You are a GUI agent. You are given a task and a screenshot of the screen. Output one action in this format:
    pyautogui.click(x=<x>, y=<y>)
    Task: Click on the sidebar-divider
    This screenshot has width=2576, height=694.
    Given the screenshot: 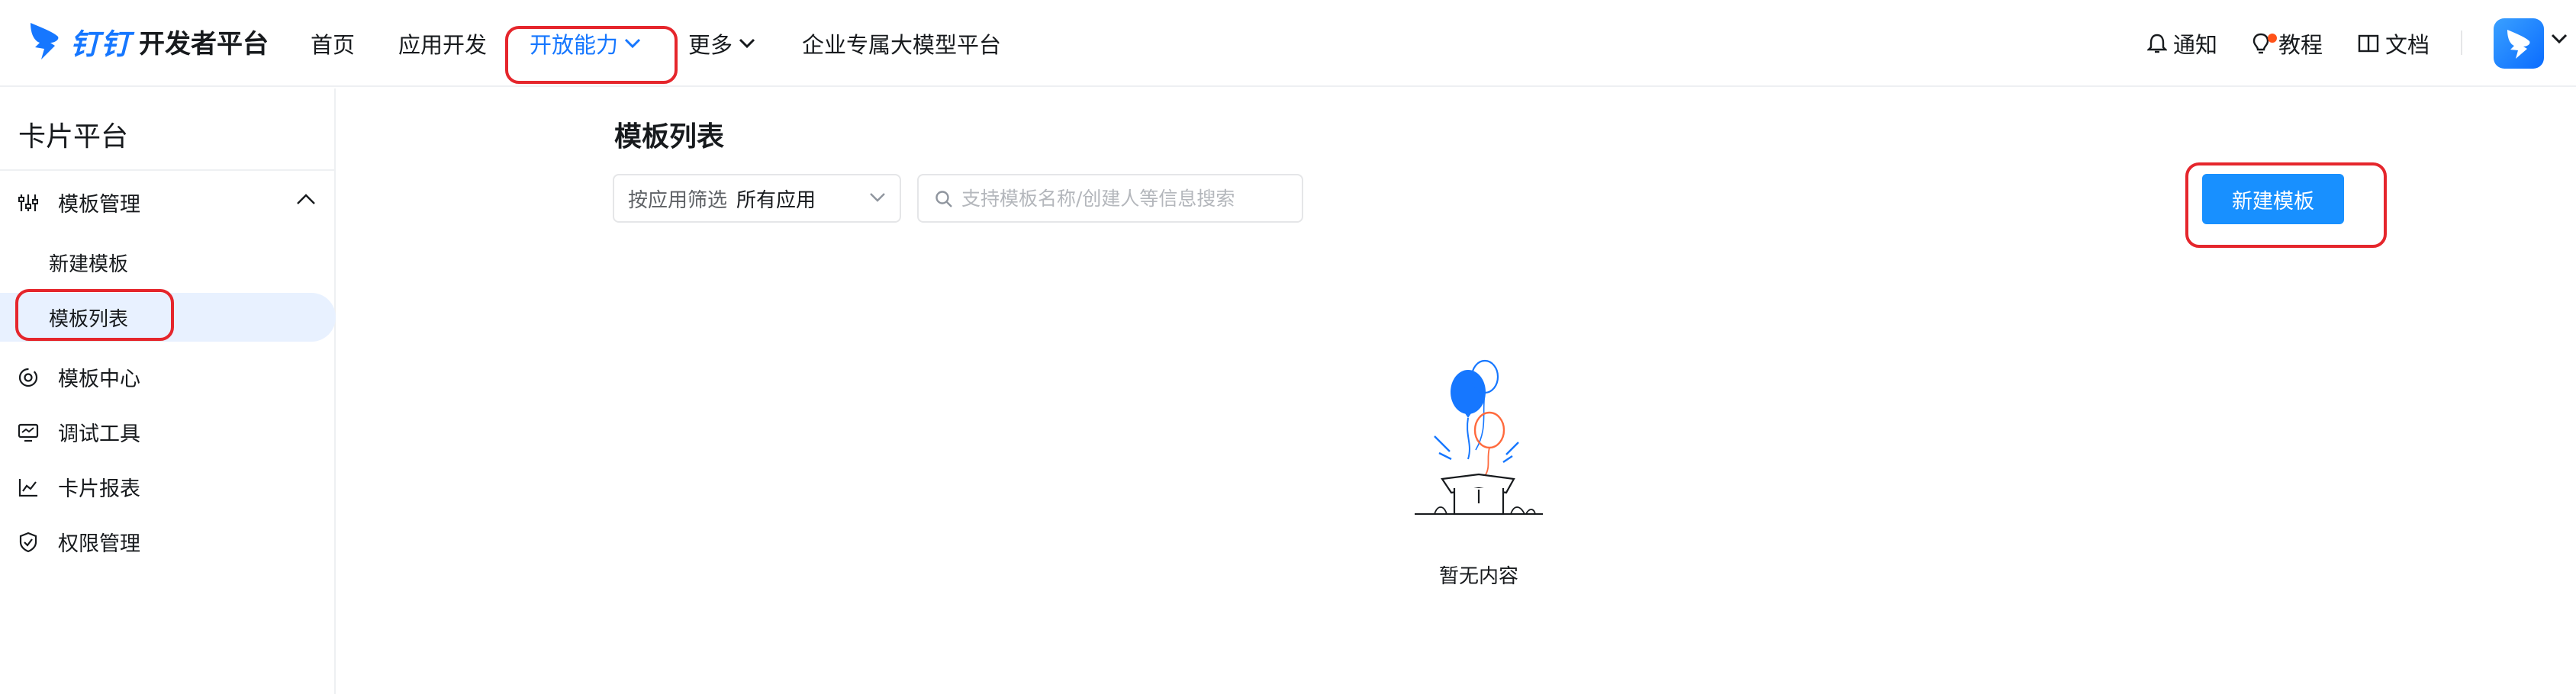 What is the action you would take?
    pyautogui.click(x=167, y=170)
    